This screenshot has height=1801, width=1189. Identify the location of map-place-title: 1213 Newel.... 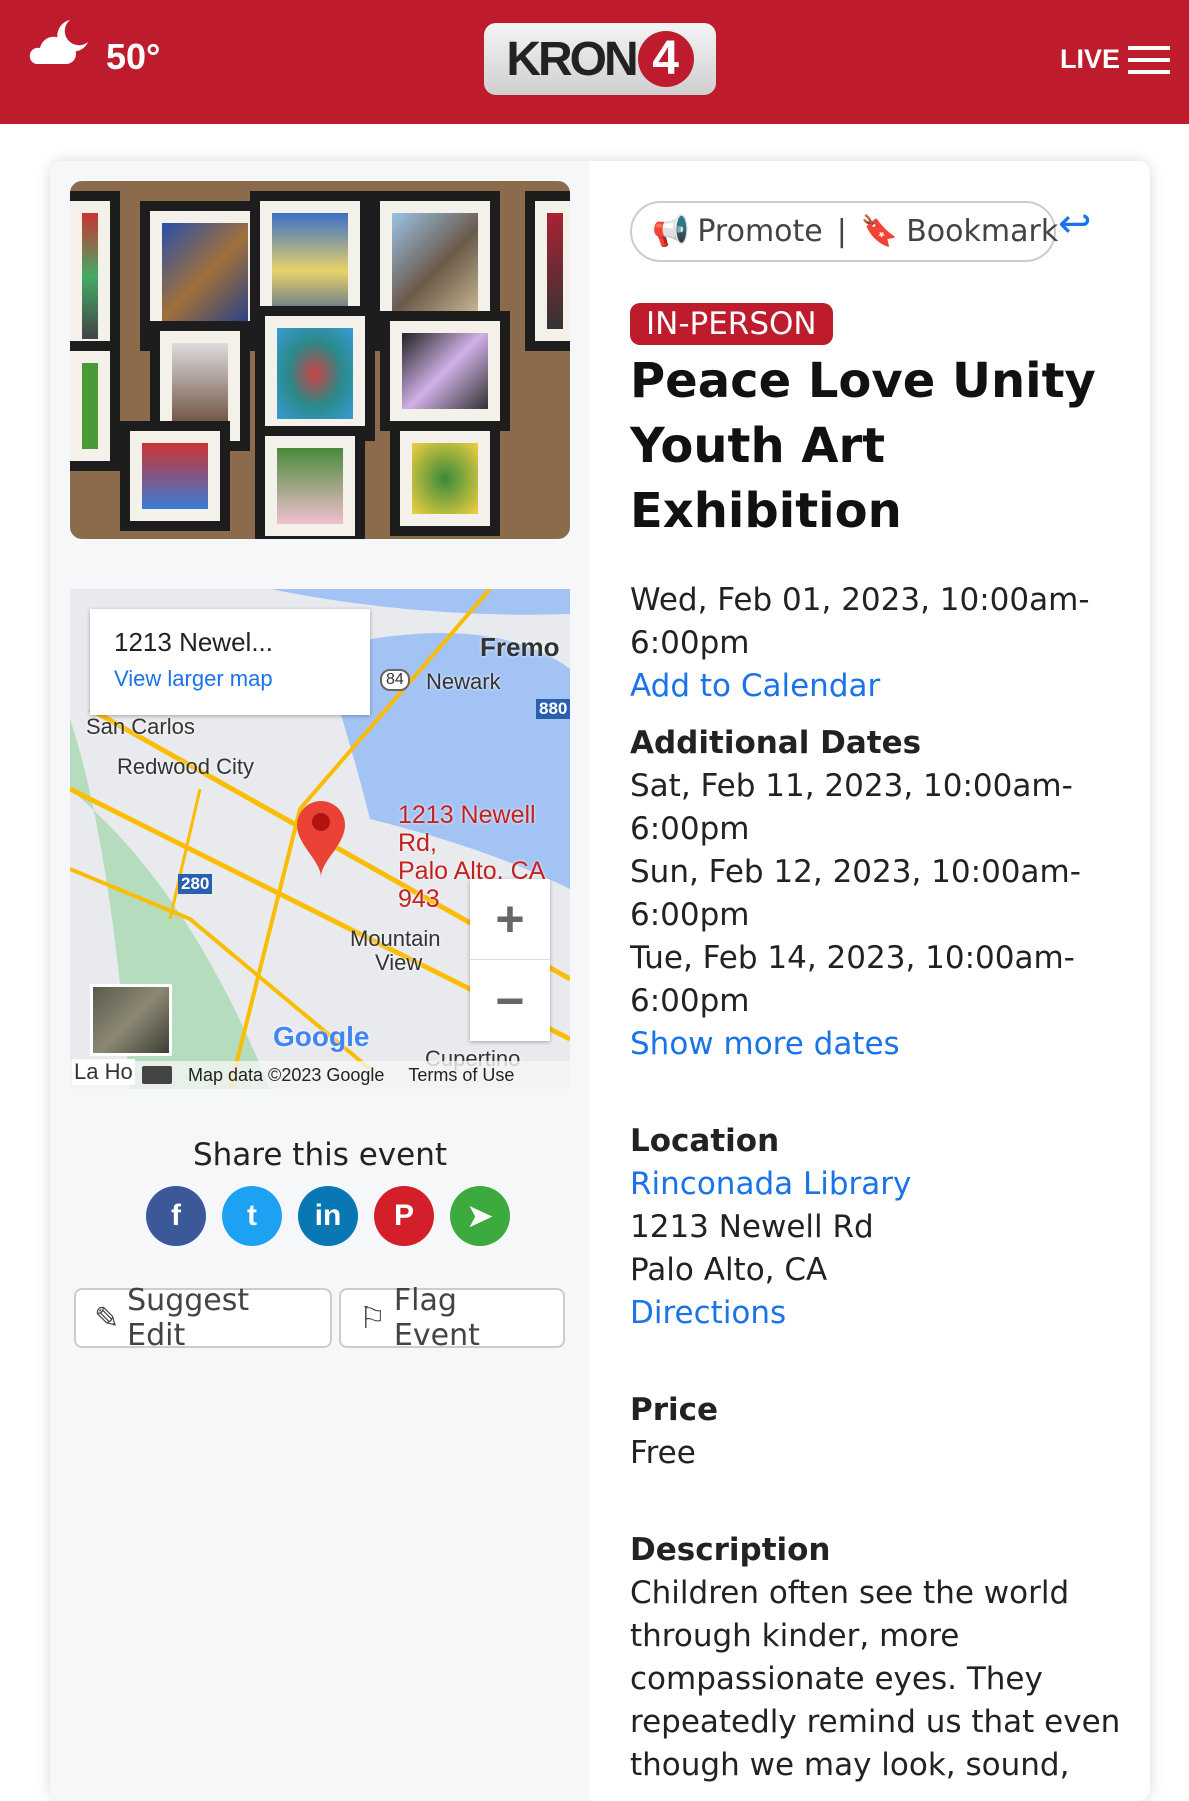
(193, 642).